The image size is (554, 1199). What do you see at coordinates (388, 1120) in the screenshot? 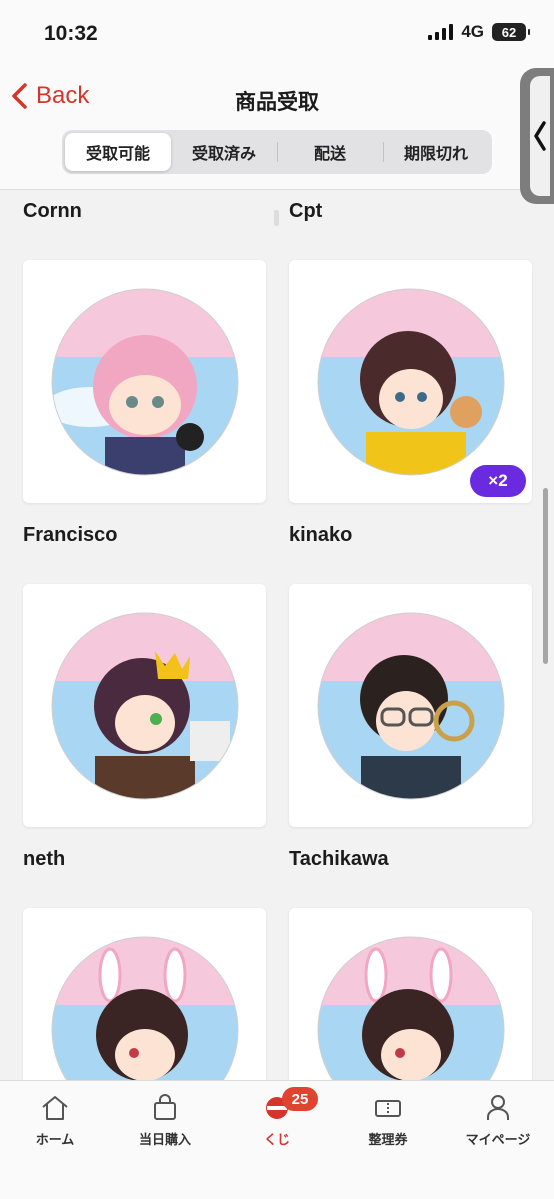
I see `tab-ticket: 整理券` at bounding box center [388, 1120].